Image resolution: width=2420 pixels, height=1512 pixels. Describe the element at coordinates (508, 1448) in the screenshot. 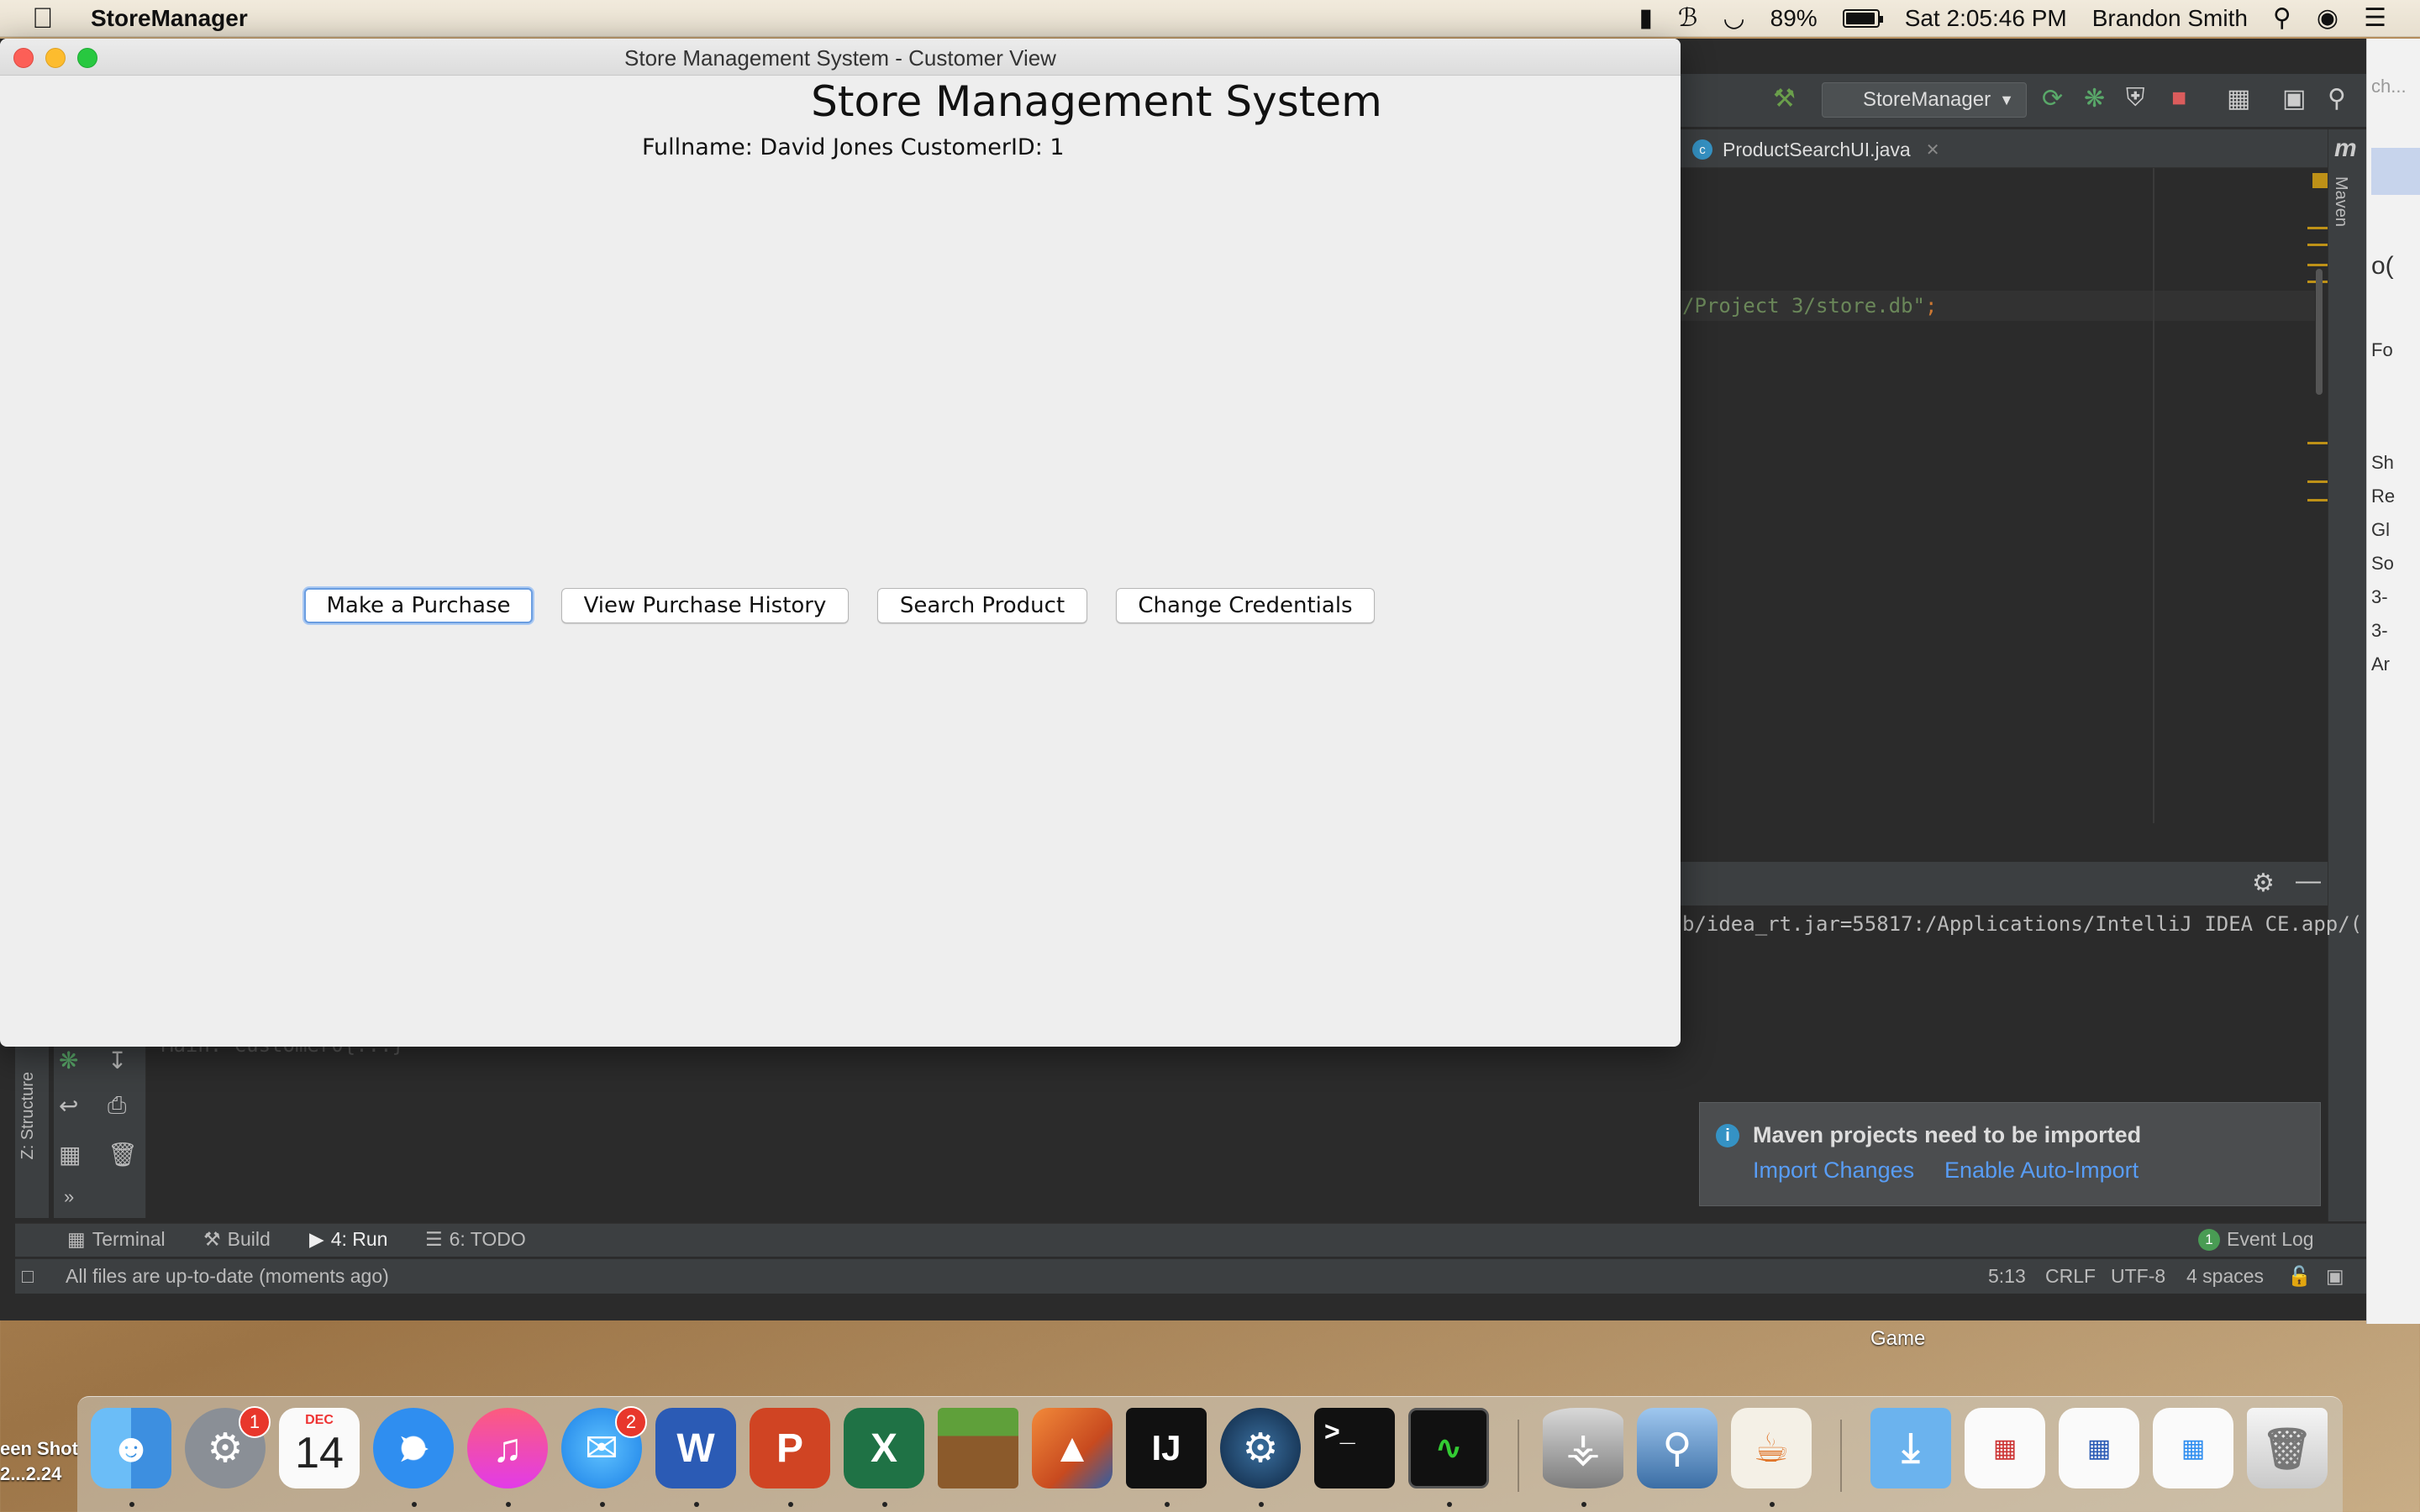

I see `itunes-icon: ♫` at that location.